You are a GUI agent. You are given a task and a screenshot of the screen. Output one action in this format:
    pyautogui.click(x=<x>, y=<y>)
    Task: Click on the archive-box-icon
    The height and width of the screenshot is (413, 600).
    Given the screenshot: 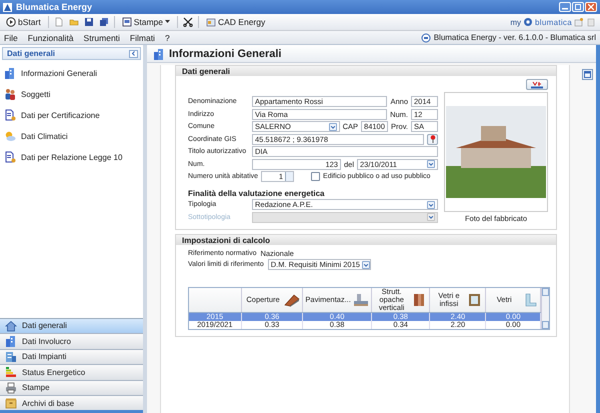 What is the action you would take?
    pyautogui.click(x=11, y=403)
    